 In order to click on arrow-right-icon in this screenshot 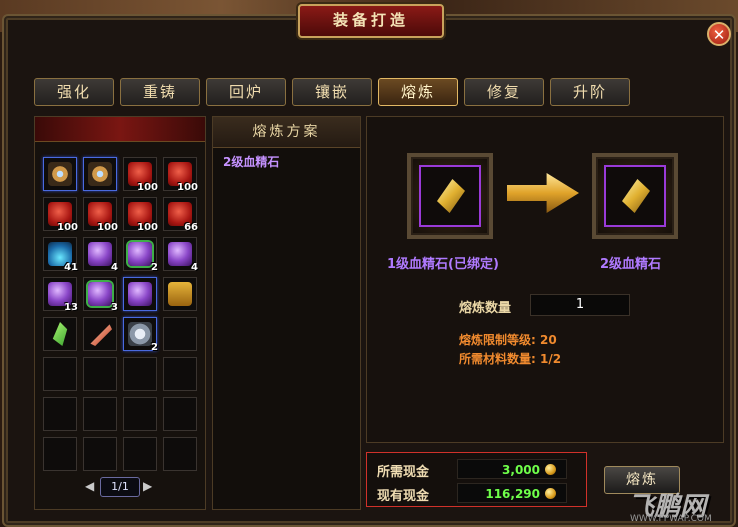, I will do `click(543, 193)`.